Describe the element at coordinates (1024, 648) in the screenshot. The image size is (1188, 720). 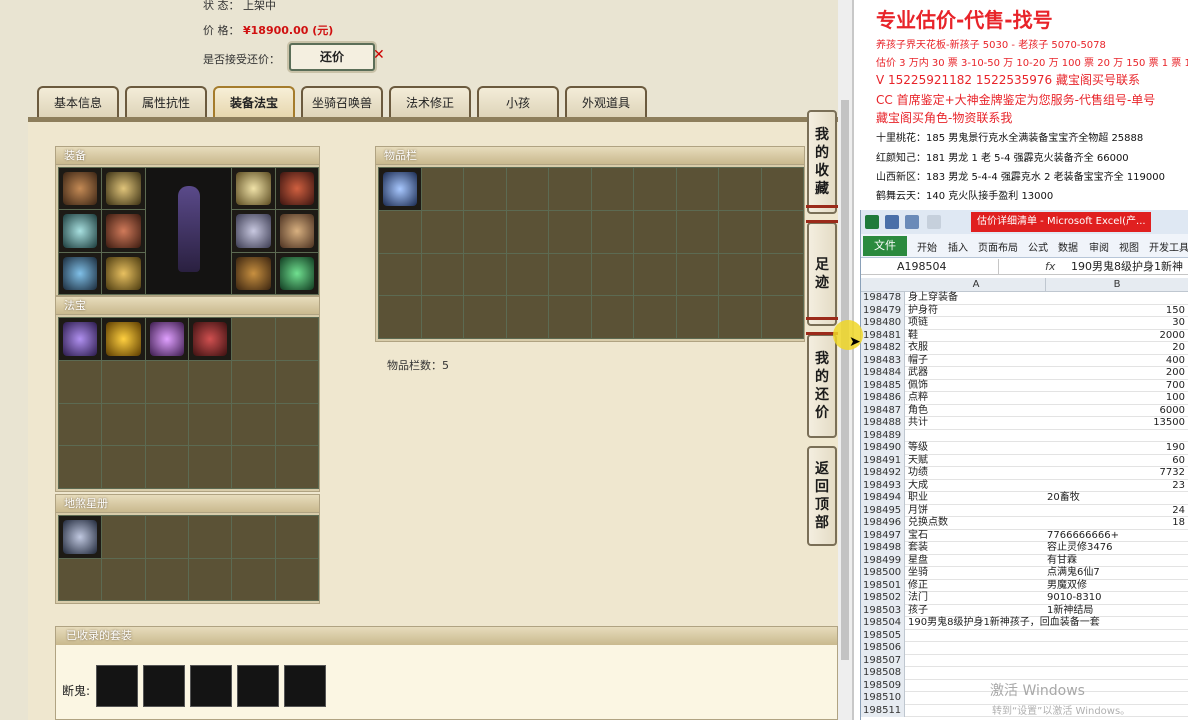
I see `sheet-row: 198506` at that location.